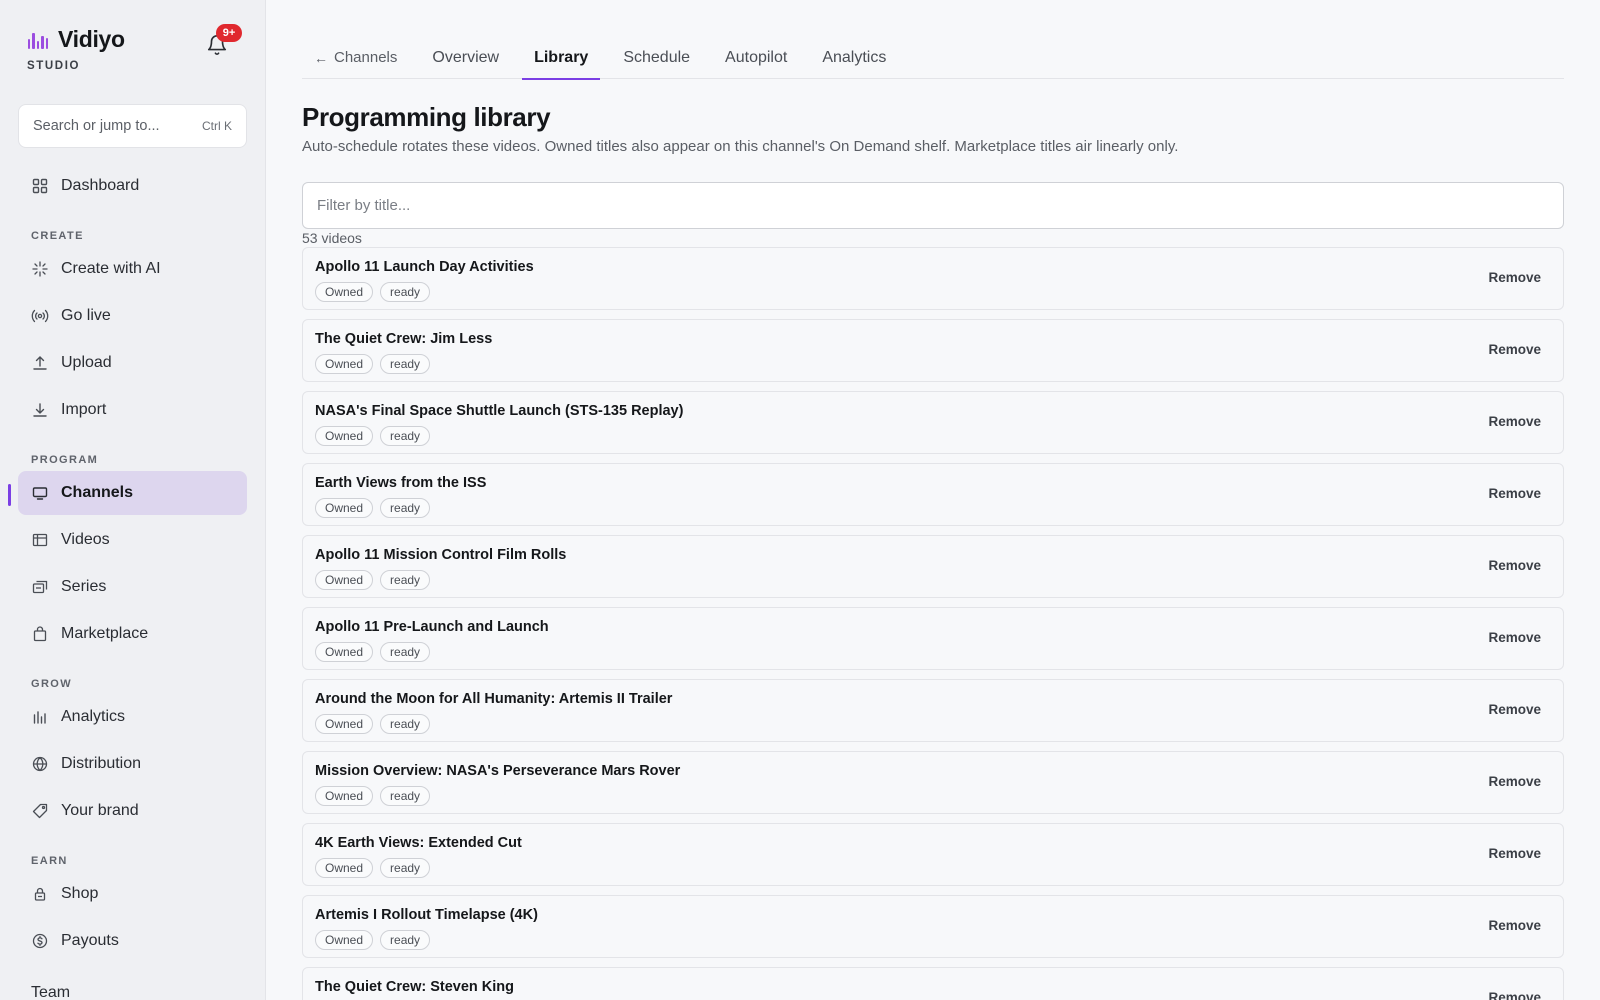 The height and width of the screenshot is (1000, 1600). What do you see at coordinates (132, 363) in the screenshot?
I see `sidebar-item-upload: Upload` at bounding box center [132, 363].